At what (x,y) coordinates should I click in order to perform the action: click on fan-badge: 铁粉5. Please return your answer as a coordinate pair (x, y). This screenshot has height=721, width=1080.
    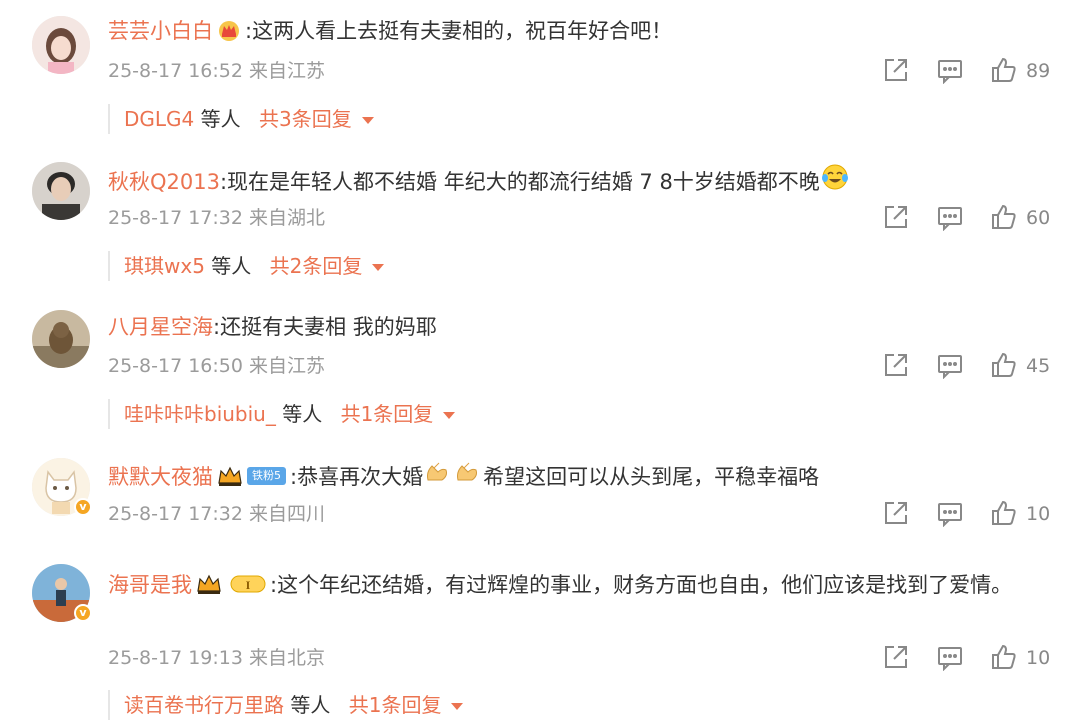
    Looking at the image, I should click on (266, 476).